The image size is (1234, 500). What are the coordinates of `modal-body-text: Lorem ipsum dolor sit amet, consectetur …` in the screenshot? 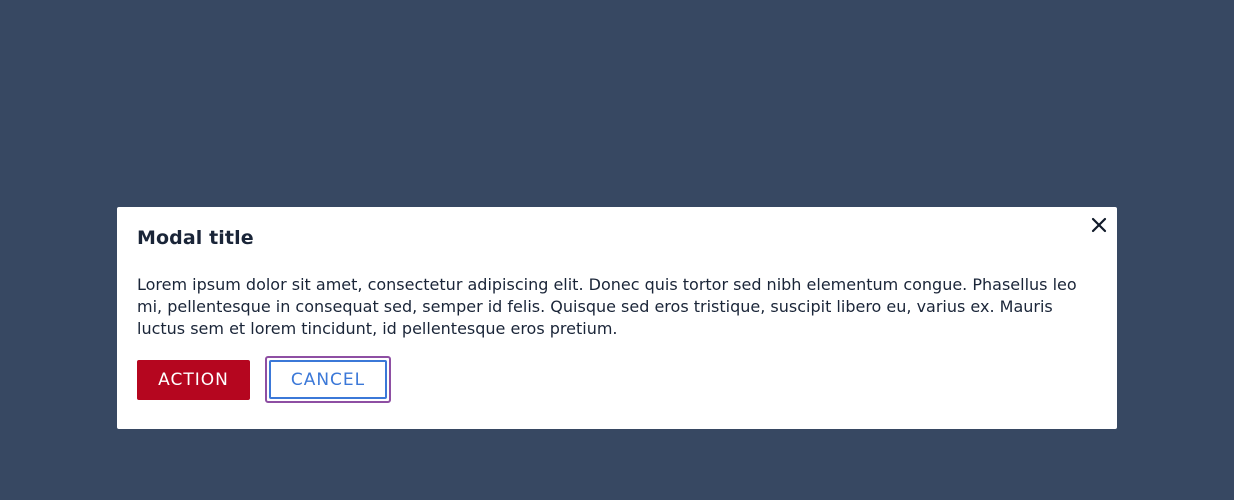 It's located at (607, 306).